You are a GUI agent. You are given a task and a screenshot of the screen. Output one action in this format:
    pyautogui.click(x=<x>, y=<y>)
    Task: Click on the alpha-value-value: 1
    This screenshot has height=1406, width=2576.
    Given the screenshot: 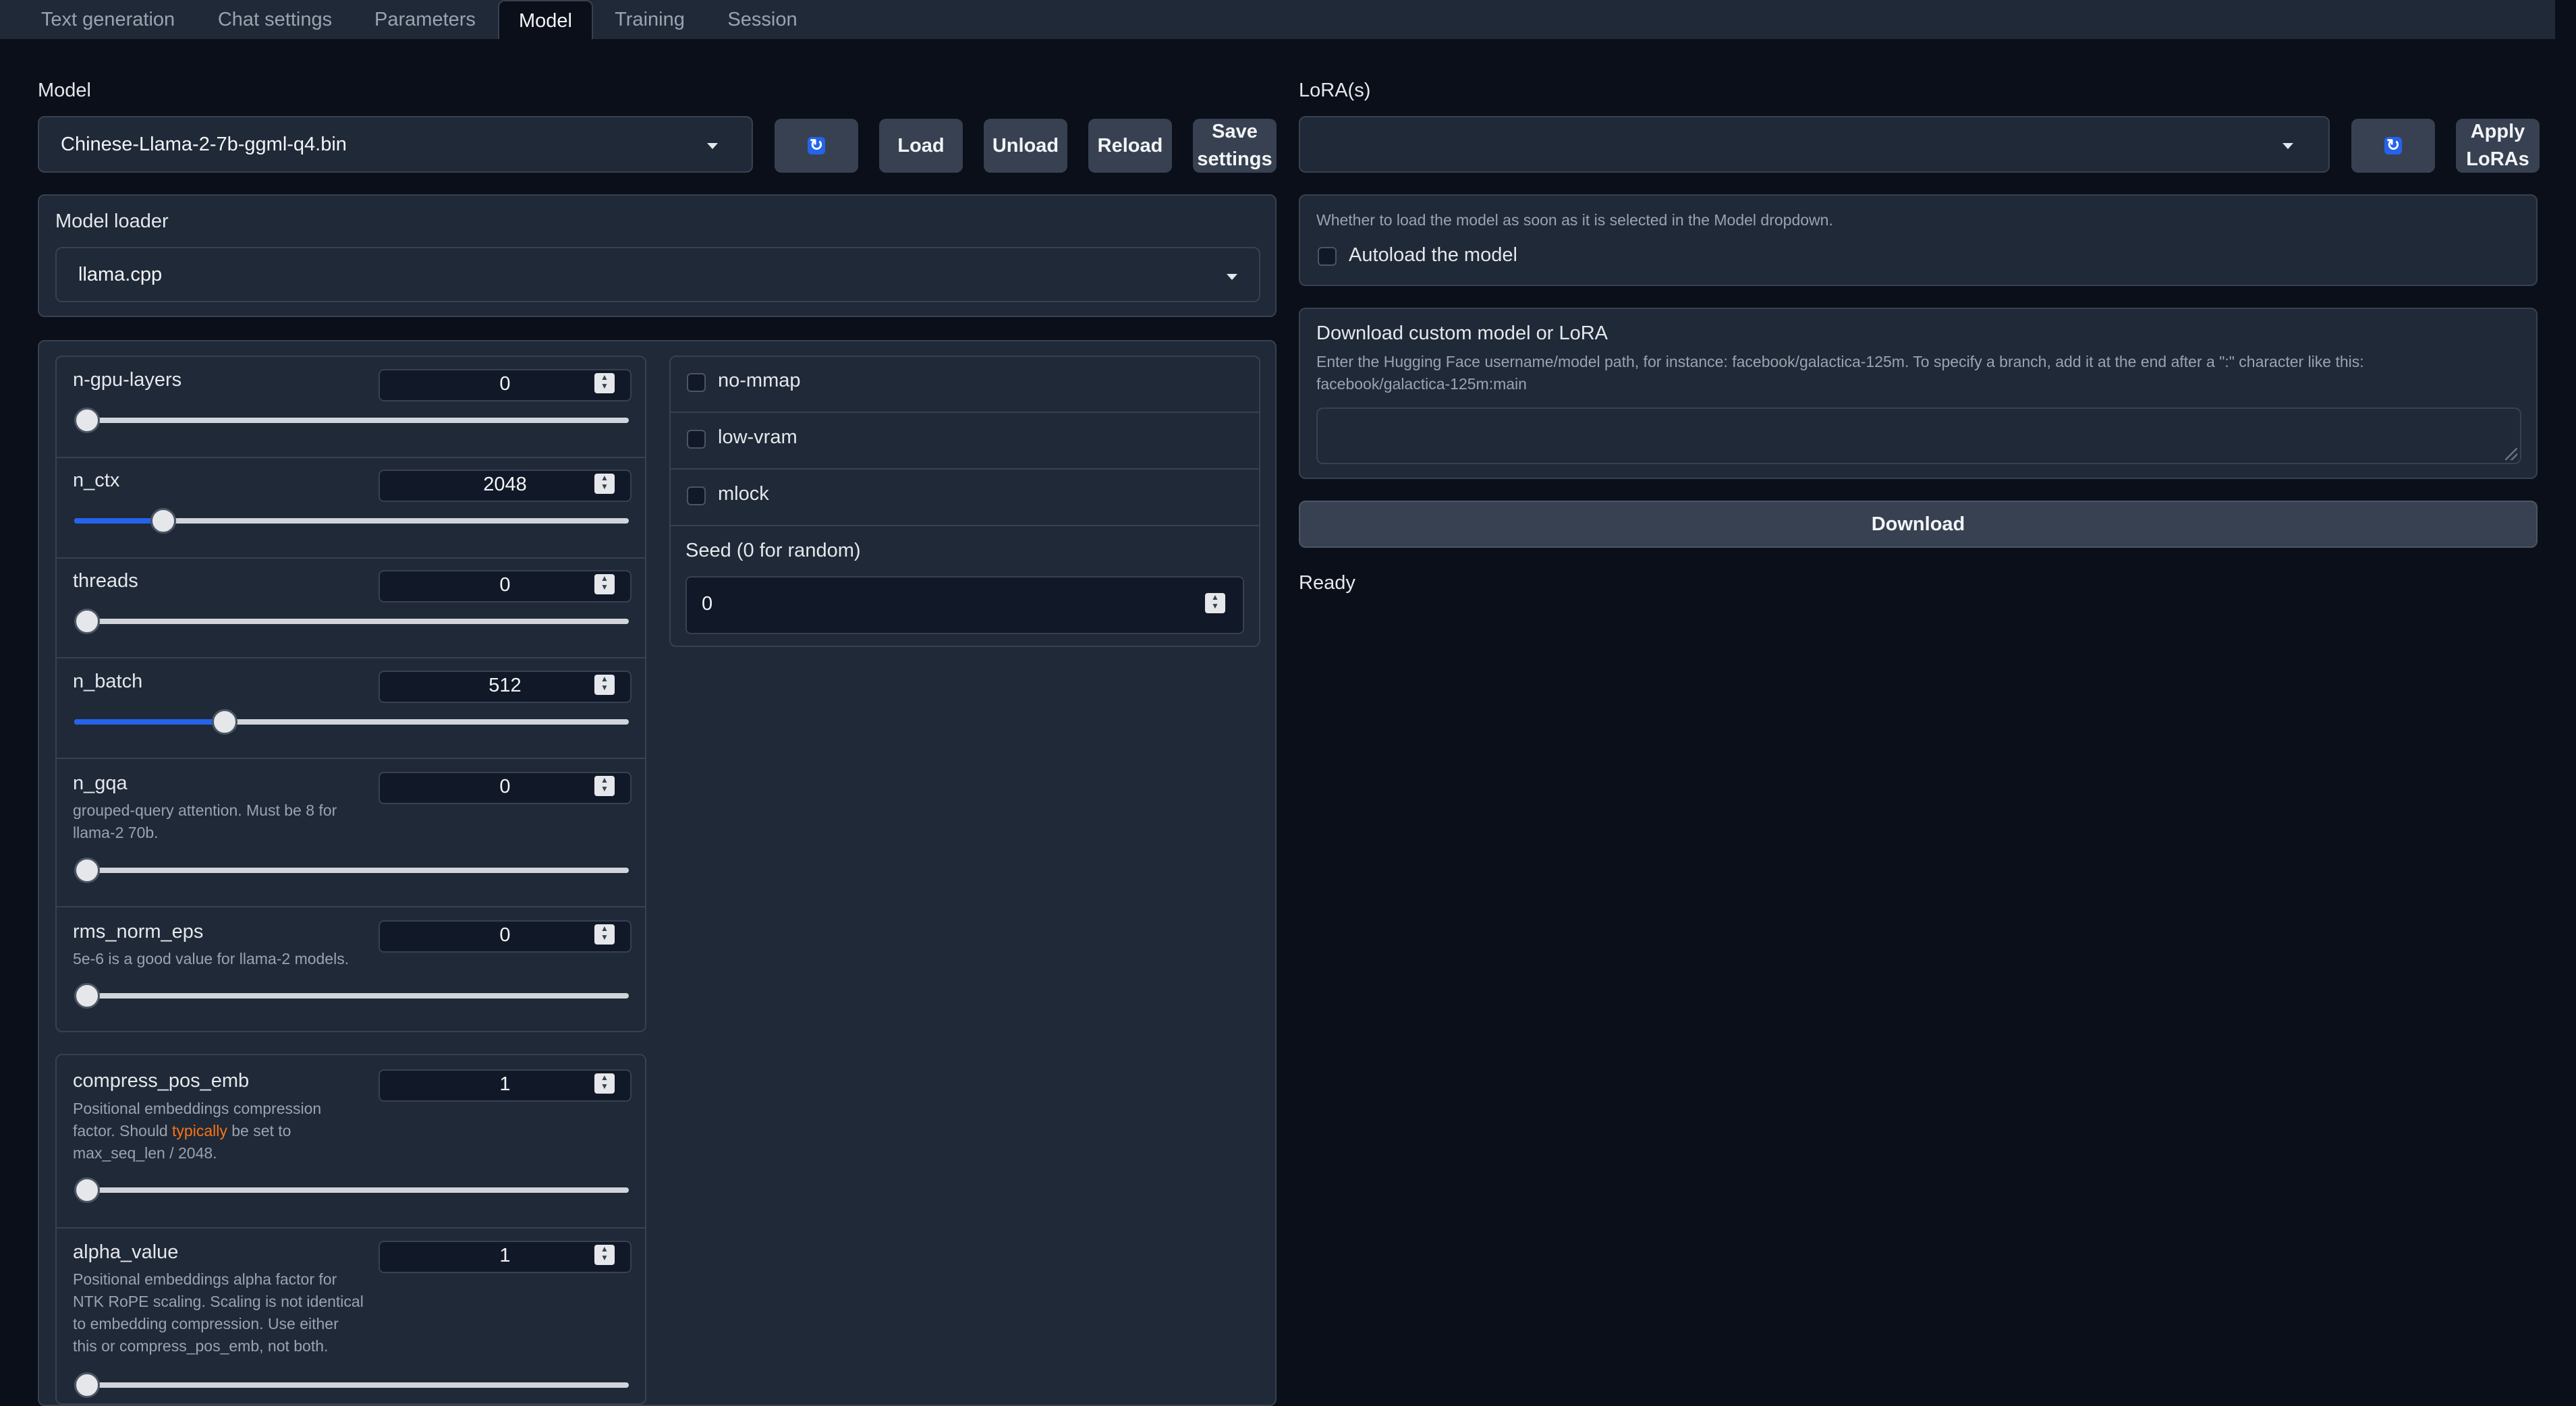 What is the action you would take?
    pyautogui.click(x=505, y=1255)
    